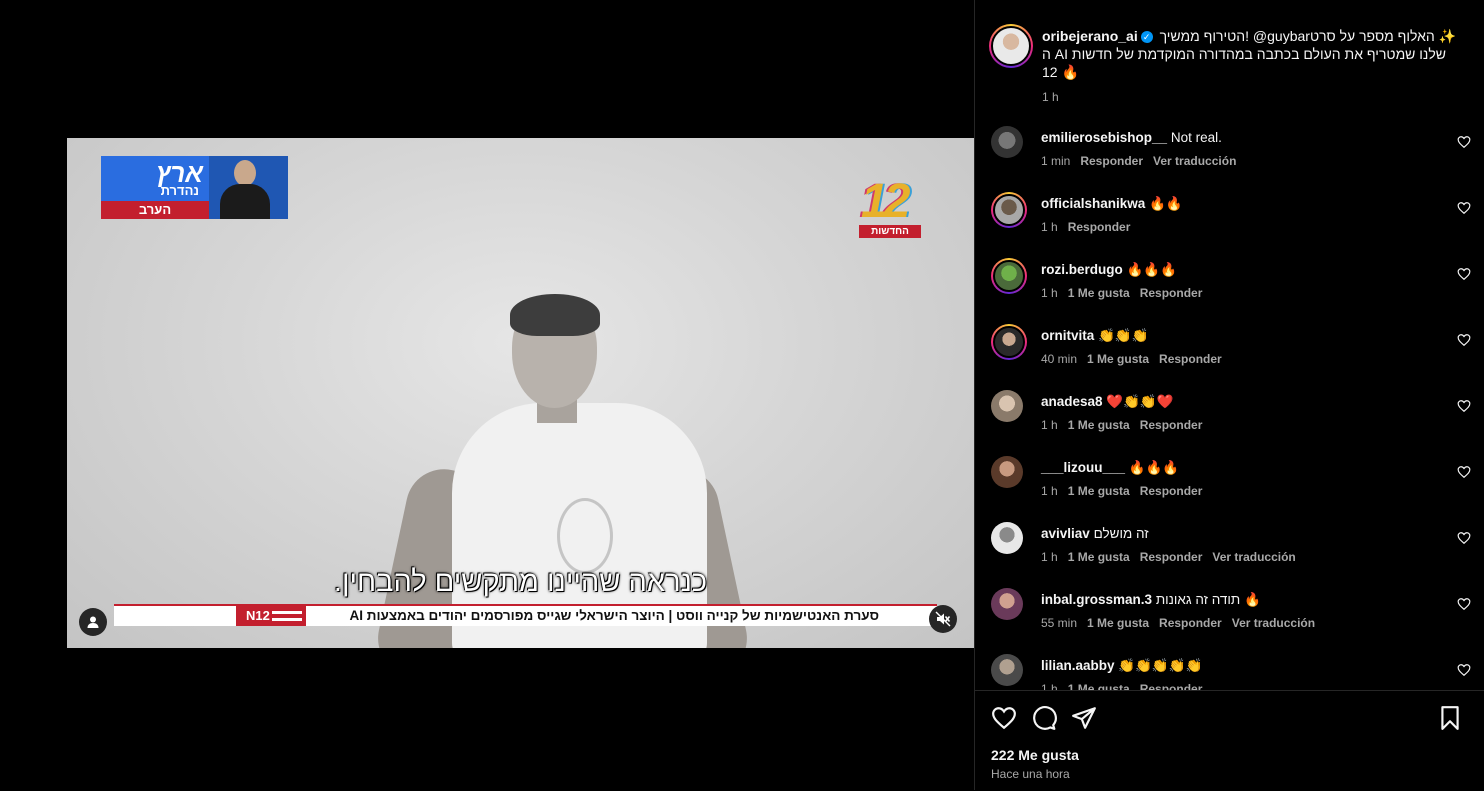  What do you see at coordinates (1140, 401) in the screenshot?
I see `comment-text: ❤️👏👏❤️` at bounding box center [1140, 401].